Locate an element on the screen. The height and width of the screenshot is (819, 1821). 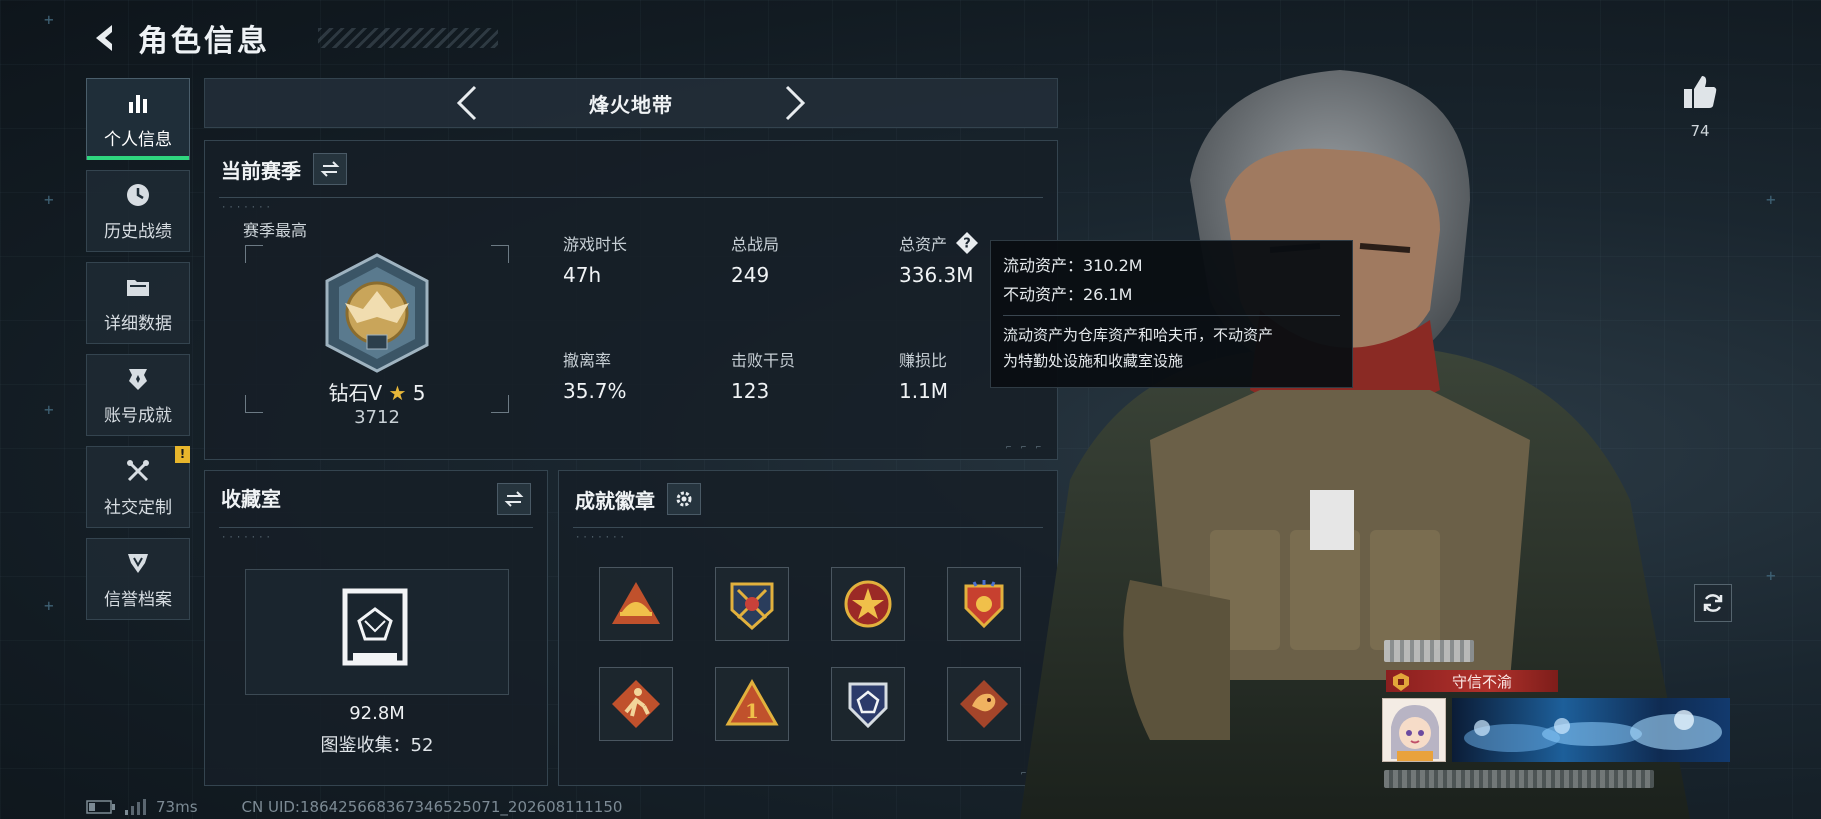
profile-banner is located at coordinates (1591, 730).